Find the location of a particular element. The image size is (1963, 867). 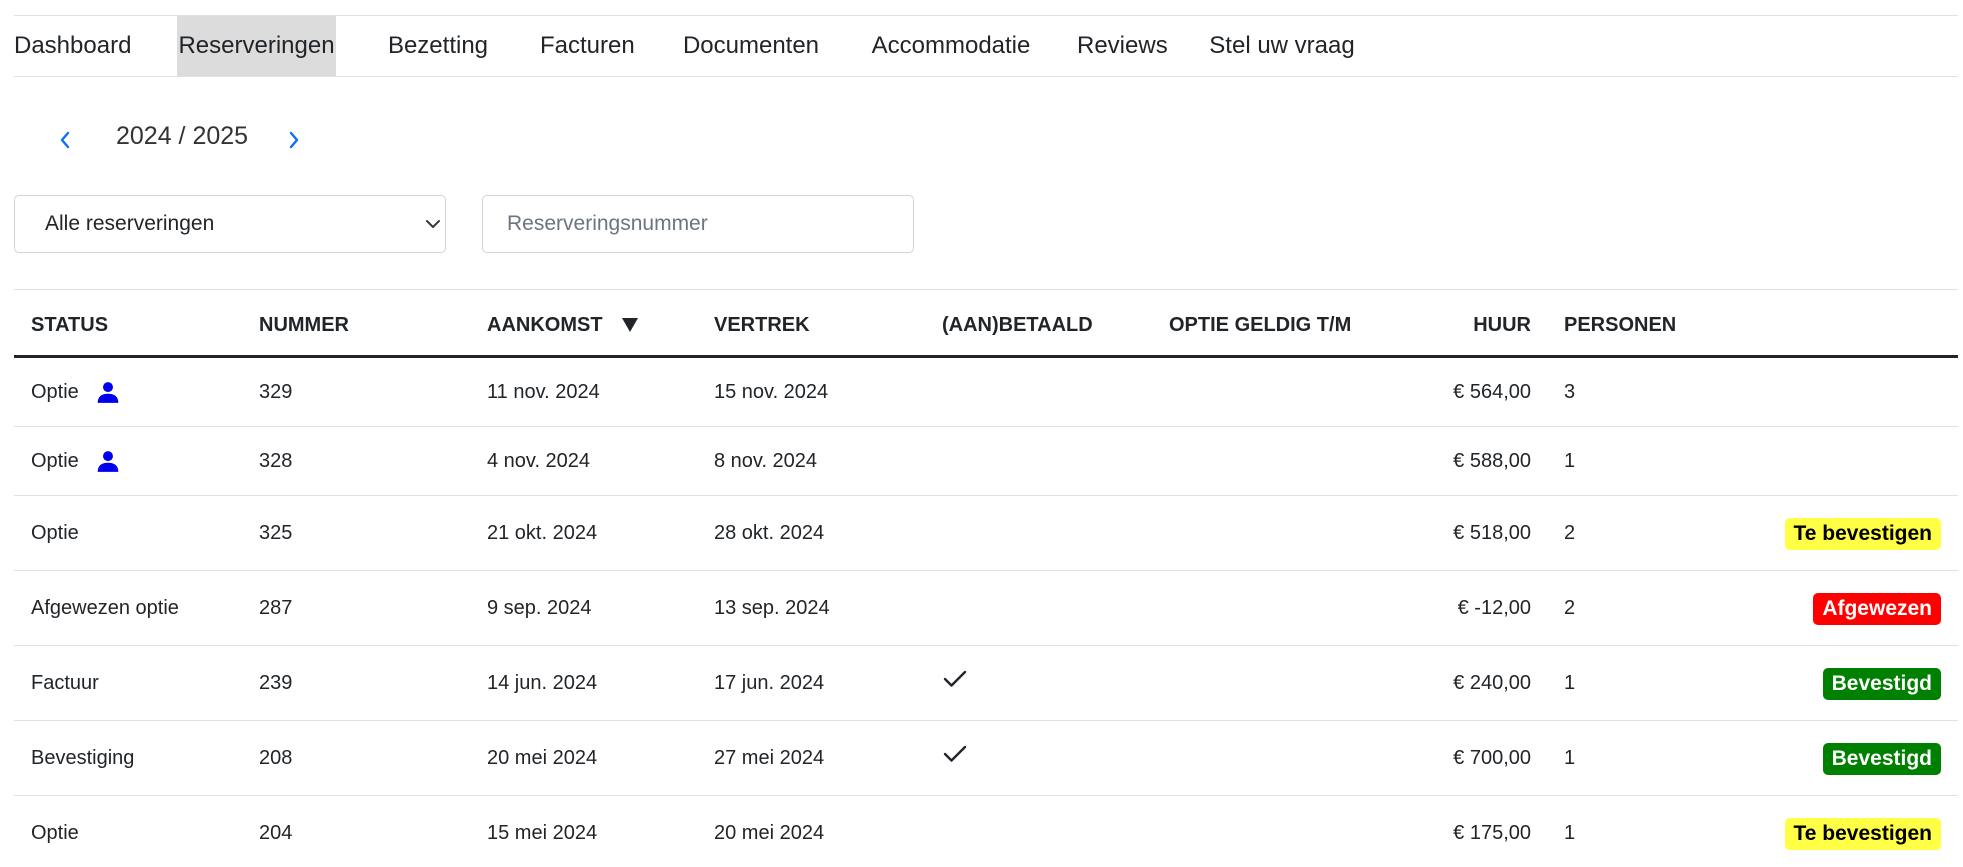

cell-nummer: 208 is located at coordinates (276, 758).